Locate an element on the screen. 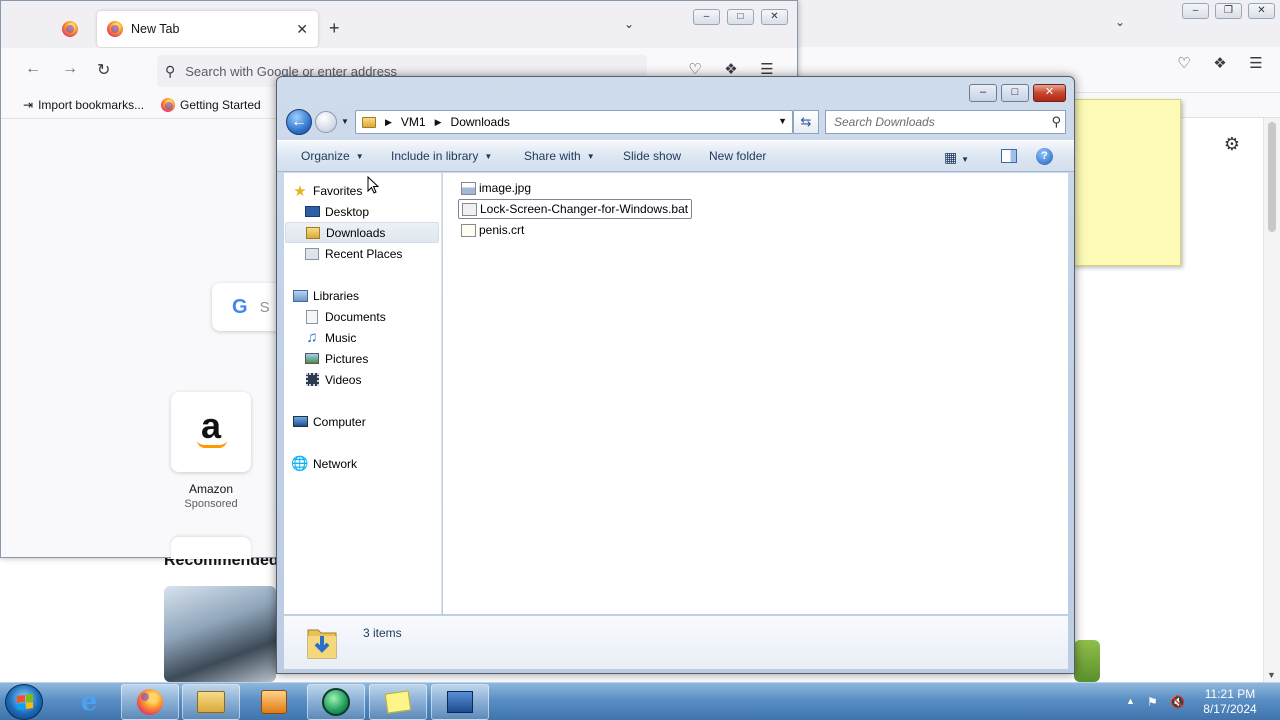  bg-extensions-icon: ❖ is located at coordinates (1220, 64).